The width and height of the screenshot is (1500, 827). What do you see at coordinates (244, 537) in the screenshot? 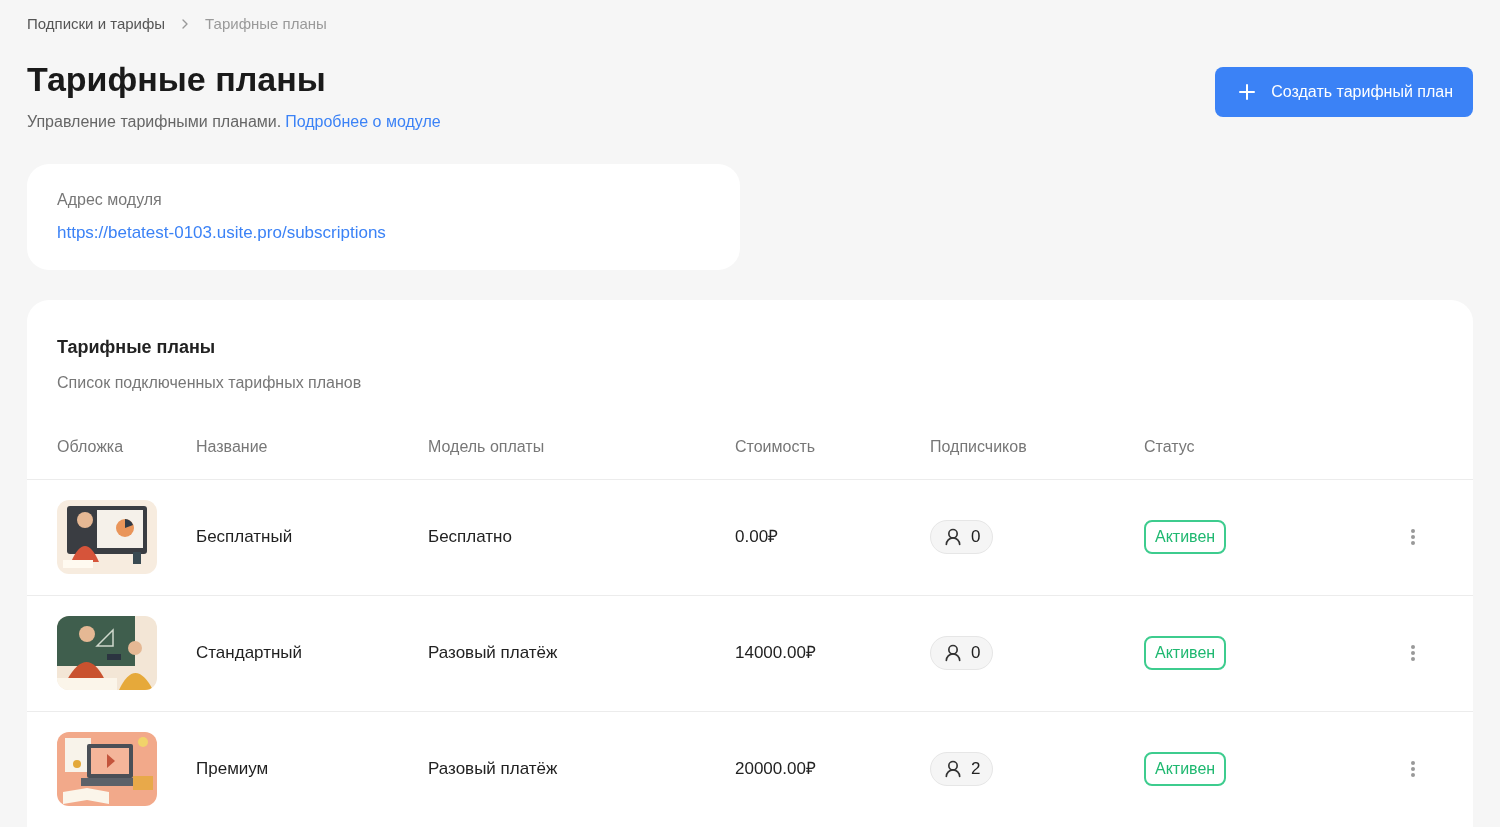
I see `plan-name: Бесплатный` at bounding box center [244, 537].